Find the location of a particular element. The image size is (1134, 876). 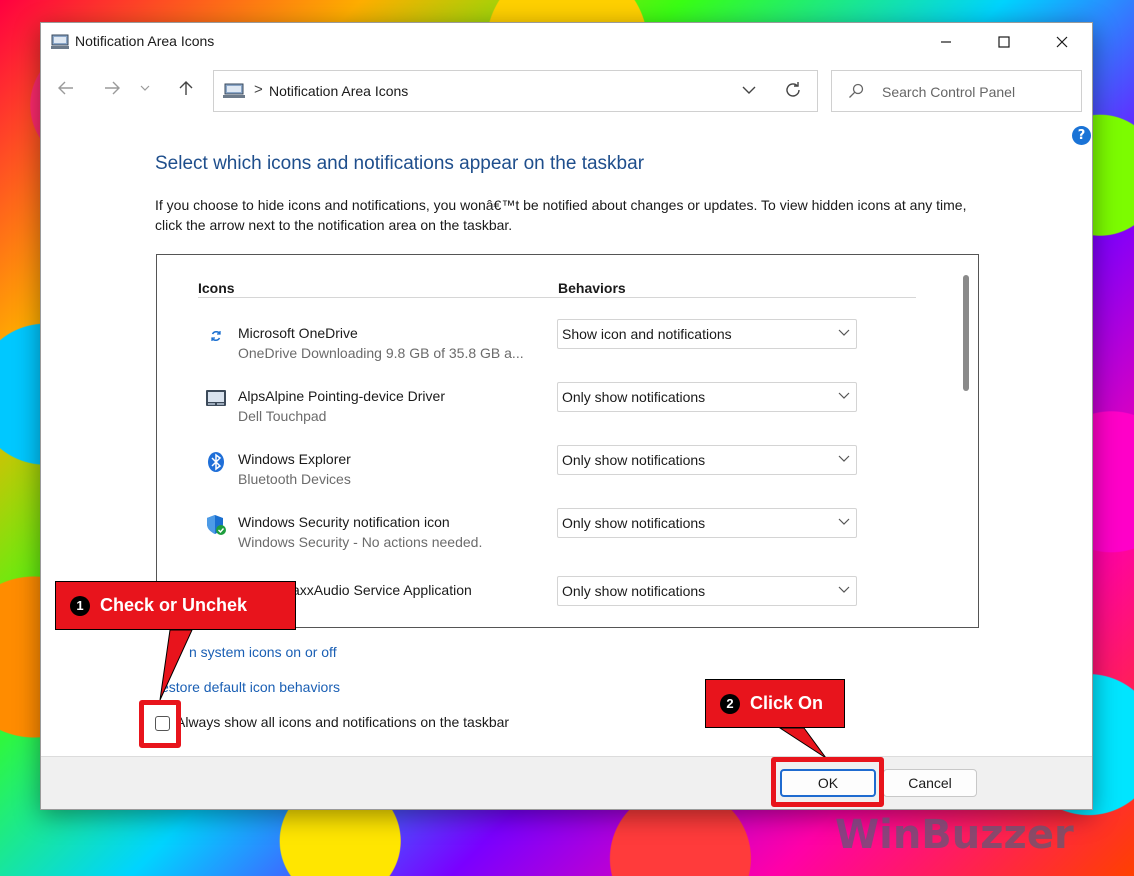

checkbox-highlight is located at coordinates (160, 724).